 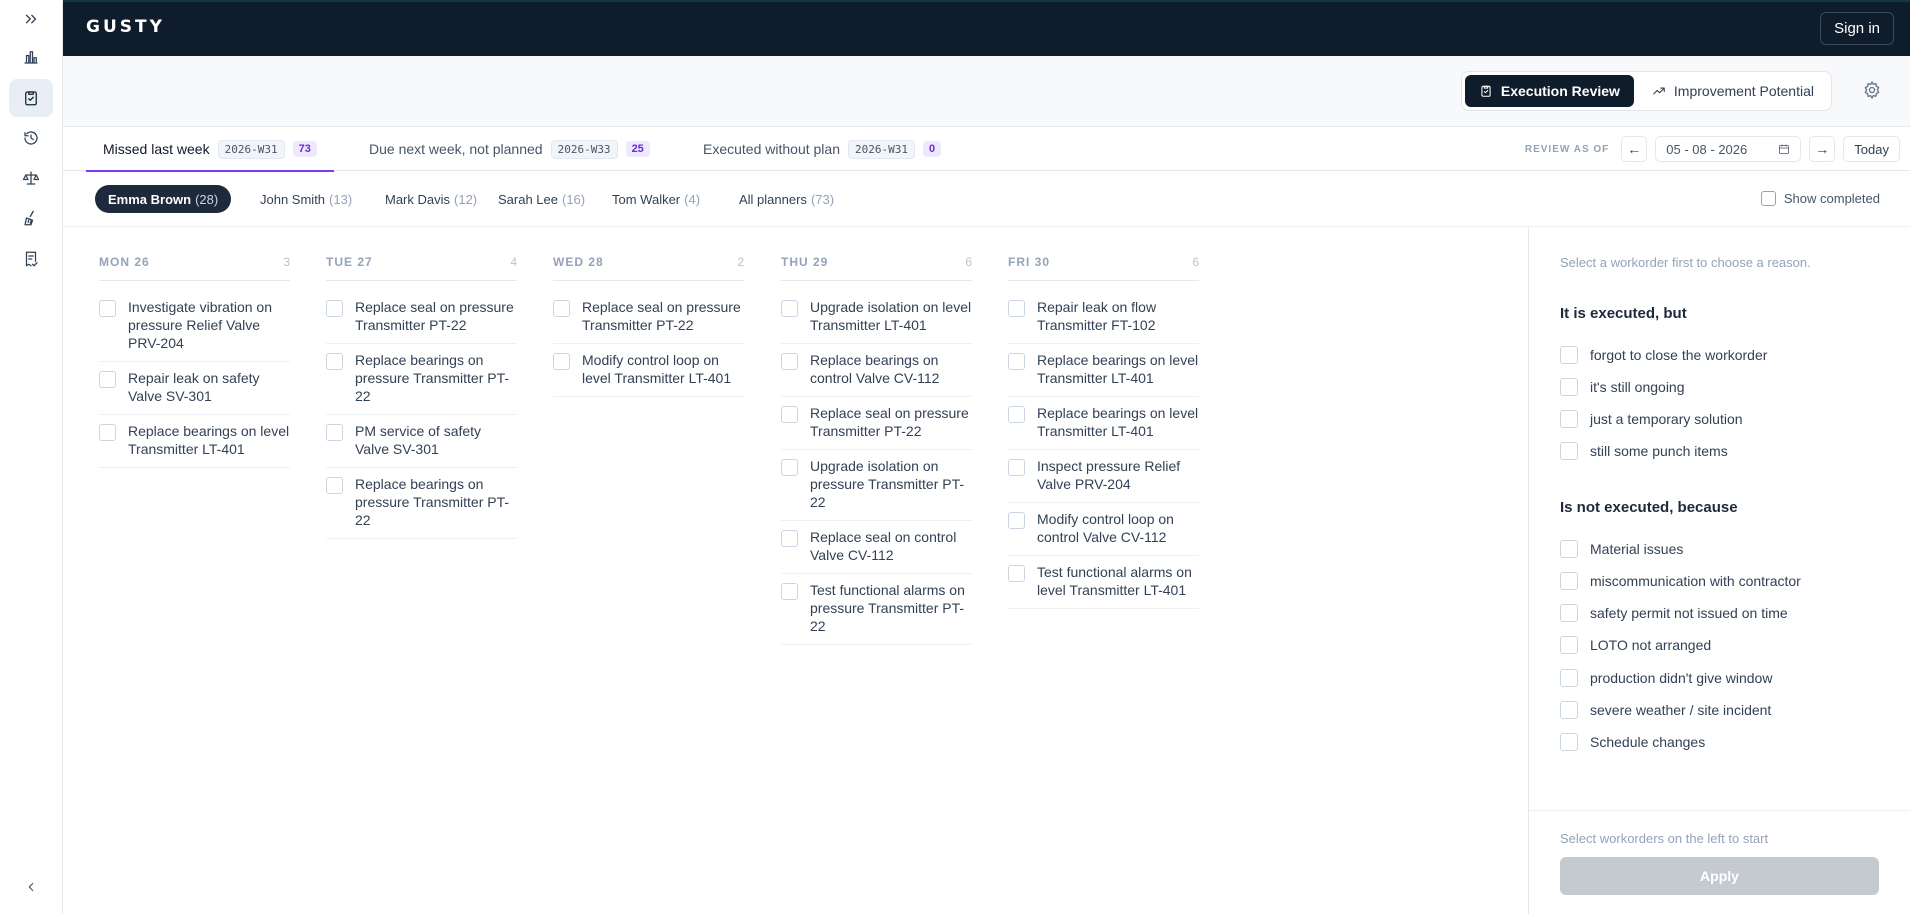 What do you see at coordinates (1622, 387) in the screenshot?
I see `reason-option: it's still ongoing` at bounding box center [1622, 387].